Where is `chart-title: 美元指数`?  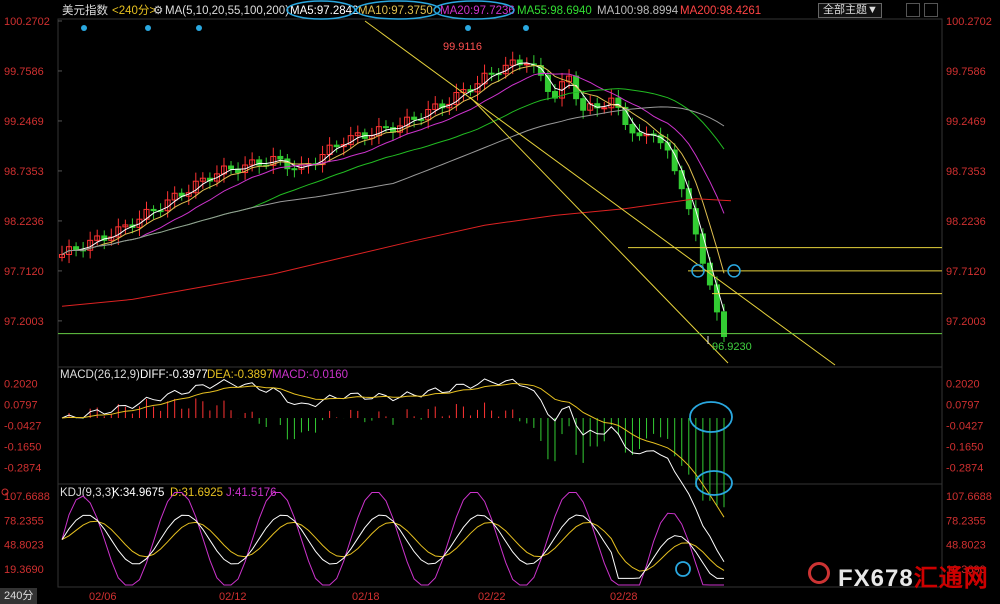 chart-title: 美元指数 is located at coordinates (85, 10).